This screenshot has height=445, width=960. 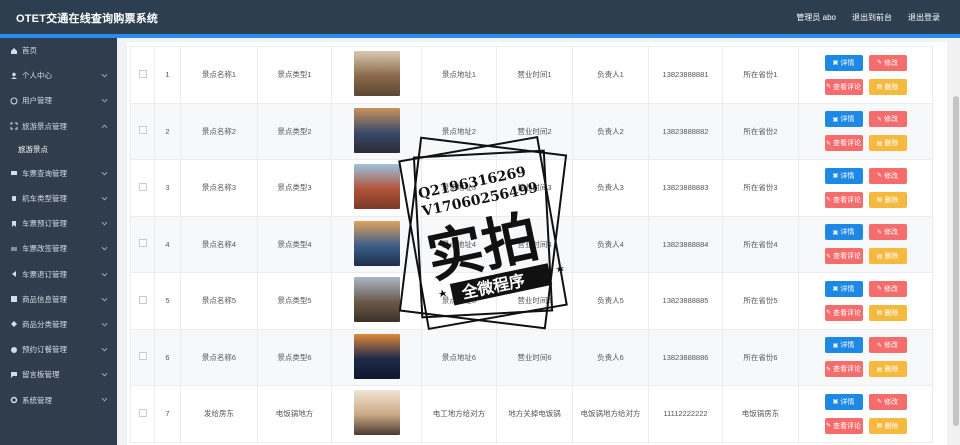 What do you see at coordinates (872, 17) in the screenshot?
I see `back-to-front-link: 退出到前台` at bounding box center [872, 17].